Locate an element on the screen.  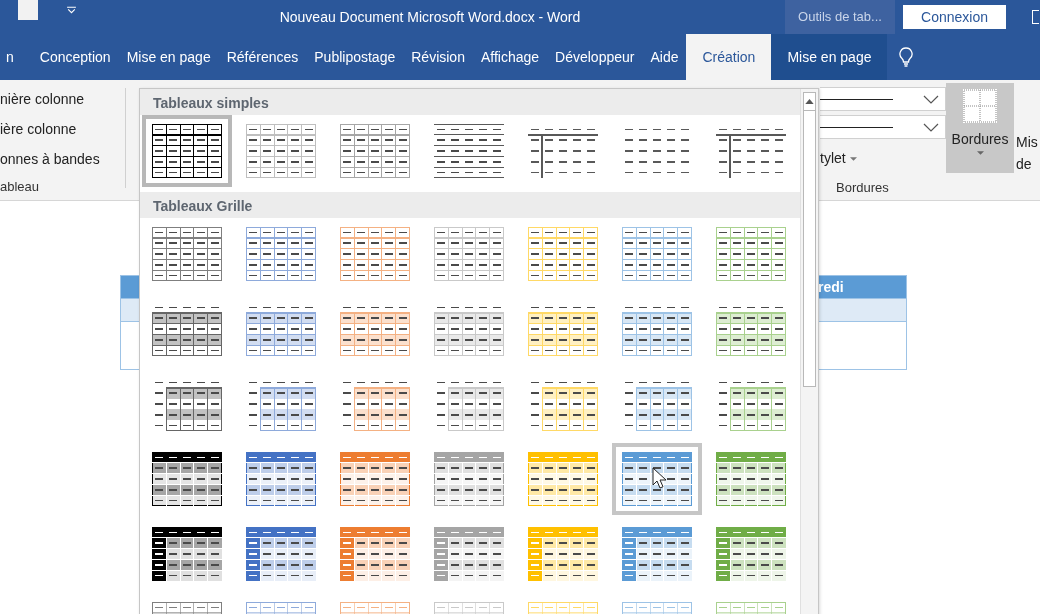
ribbon-tab: Publipostage is located at coordinates (355, 57).